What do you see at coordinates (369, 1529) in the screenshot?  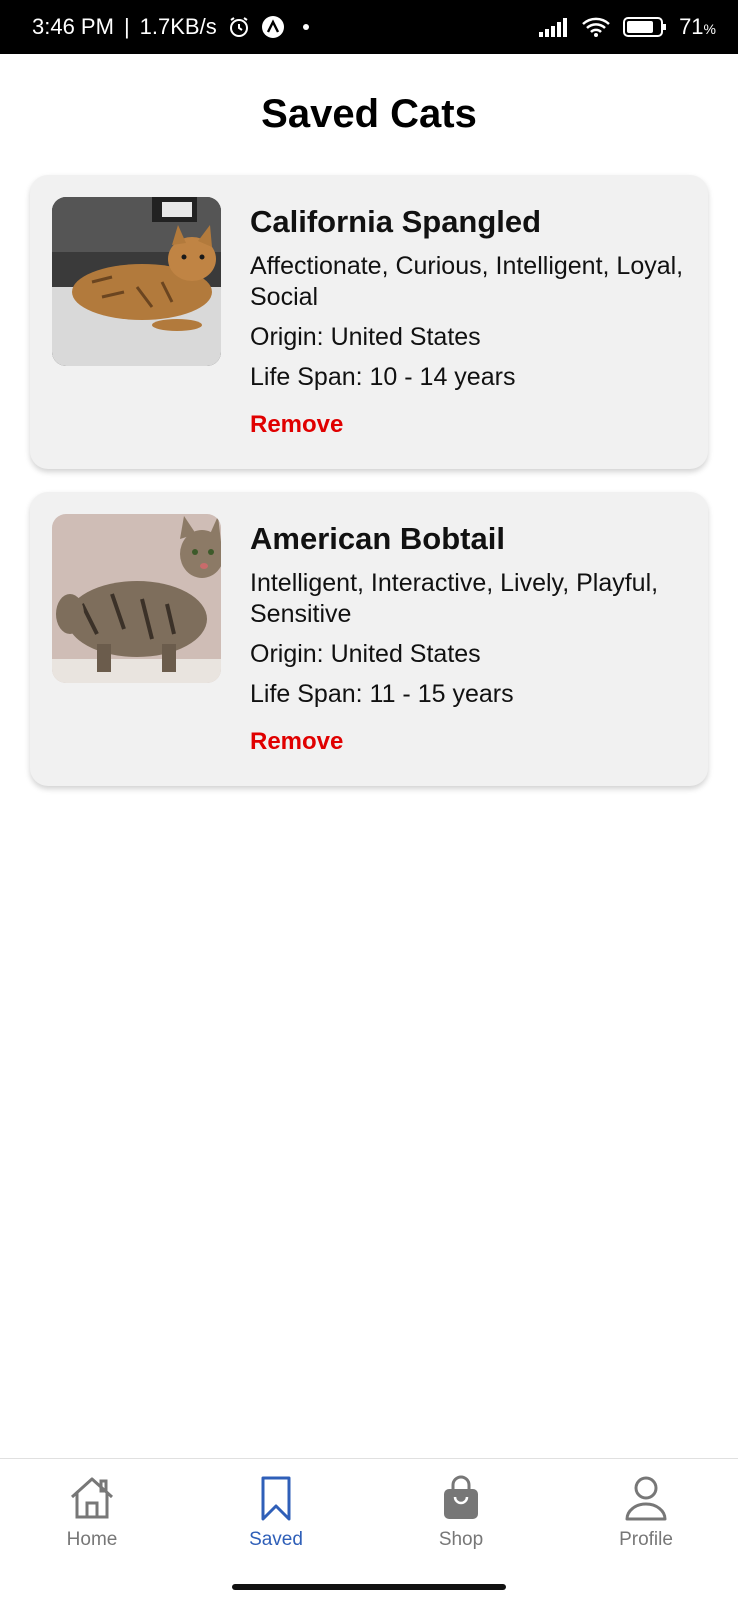 I see `bottom-navigation: Home Saved Shop Profile` at bounding box center [369, 1529].